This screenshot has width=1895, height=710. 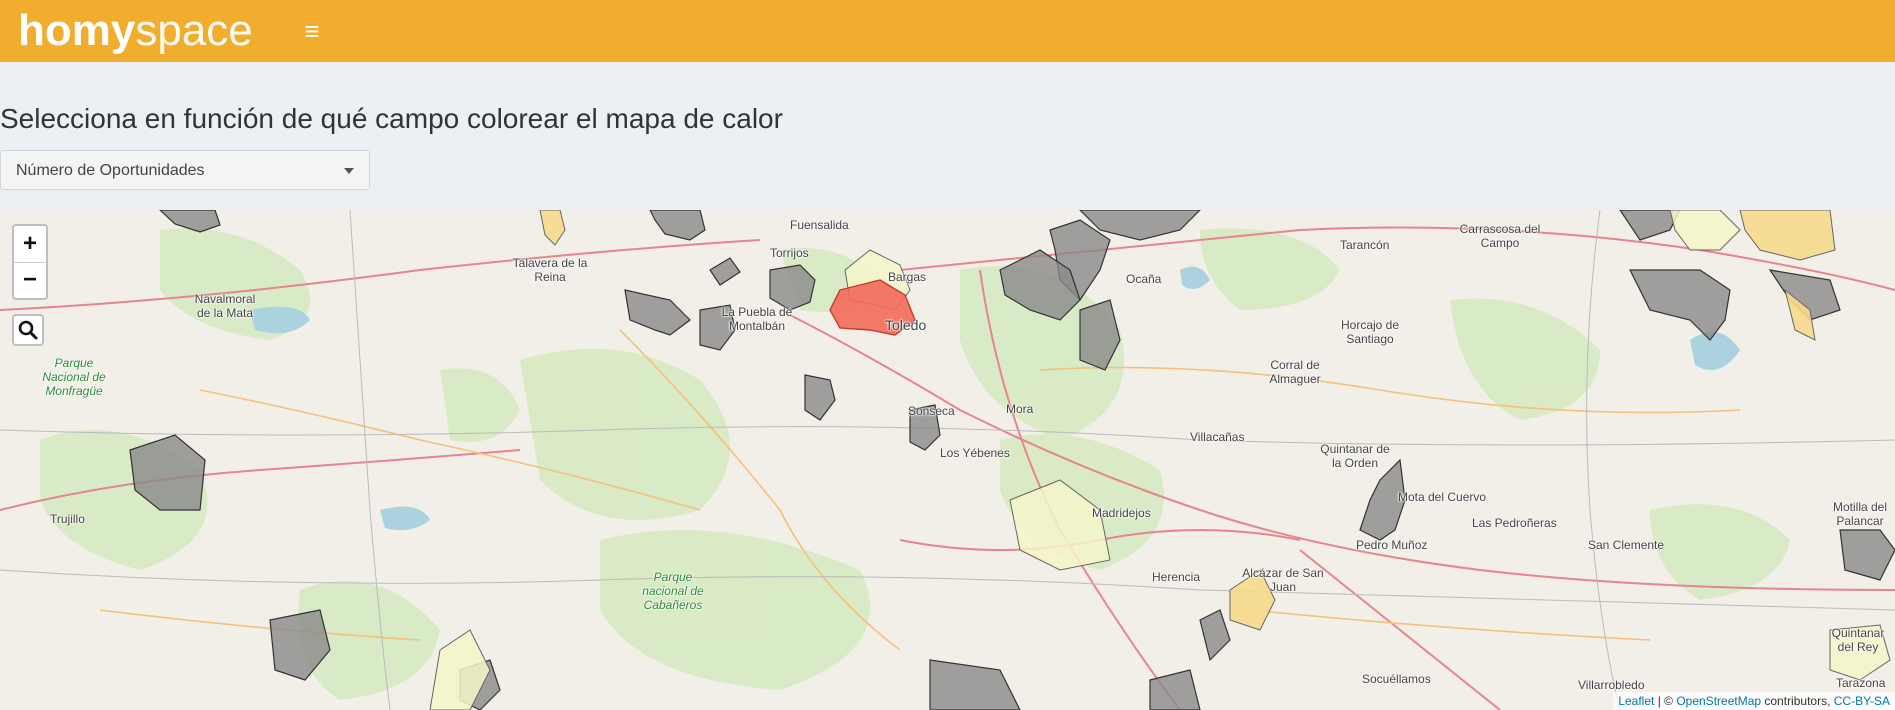 I want to click on place-label: Toledo, so click(x=906, y=325).